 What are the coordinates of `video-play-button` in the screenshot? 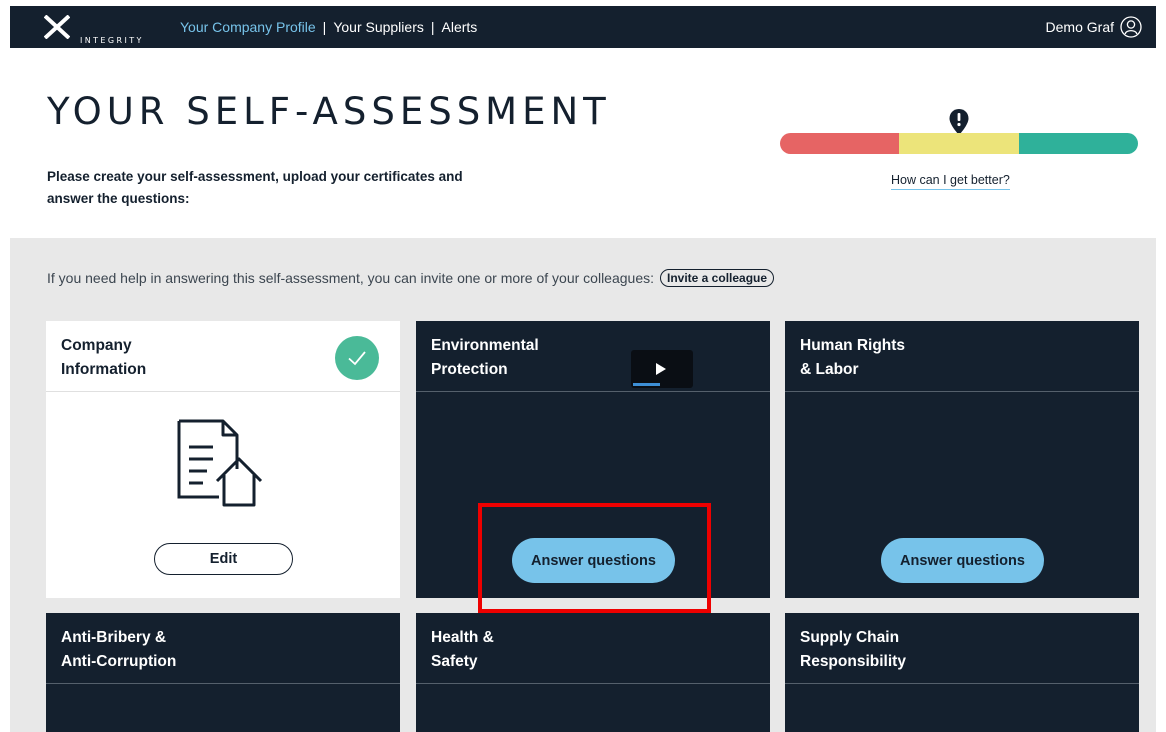 It's located at (662, 369).